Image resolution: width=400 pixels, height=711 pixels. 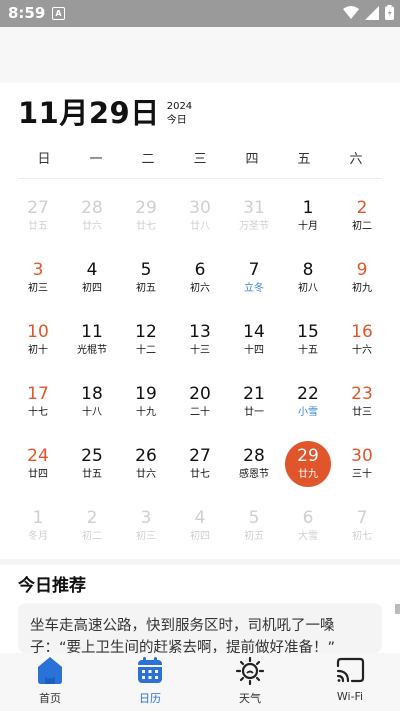 What do you see at coordinates (362, 286) in the screenshot?
I see `calendar-day: 9 初九` at bounding box center [362, 286].